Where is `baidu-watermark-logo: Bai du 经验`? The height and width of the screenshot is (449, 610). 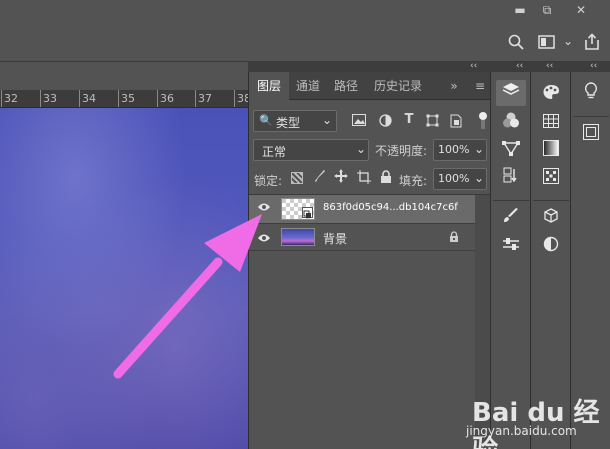 baidu-watermark-logo: Bai du 经验 is located at coordinates (536, 423).